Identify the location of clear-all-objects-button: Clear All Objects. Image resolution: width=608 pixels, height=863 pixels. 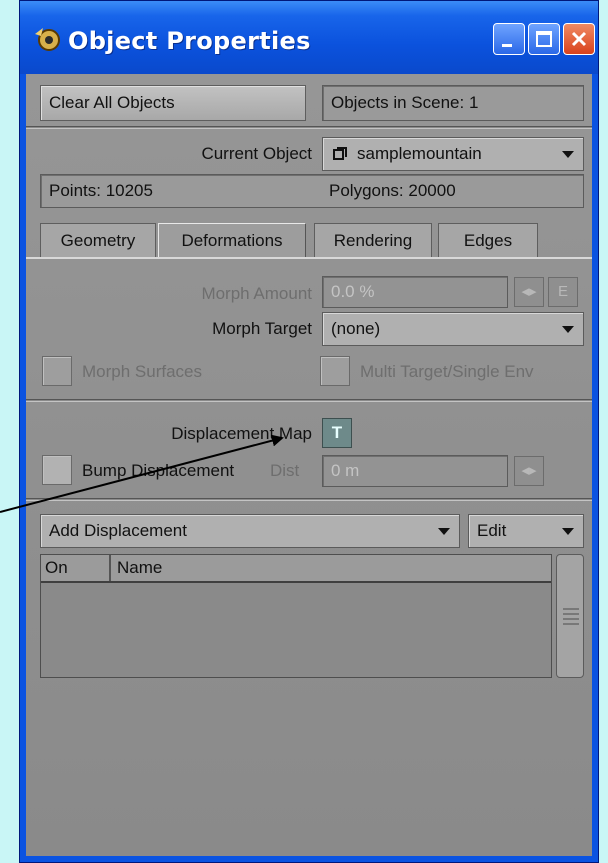
(173, 103).